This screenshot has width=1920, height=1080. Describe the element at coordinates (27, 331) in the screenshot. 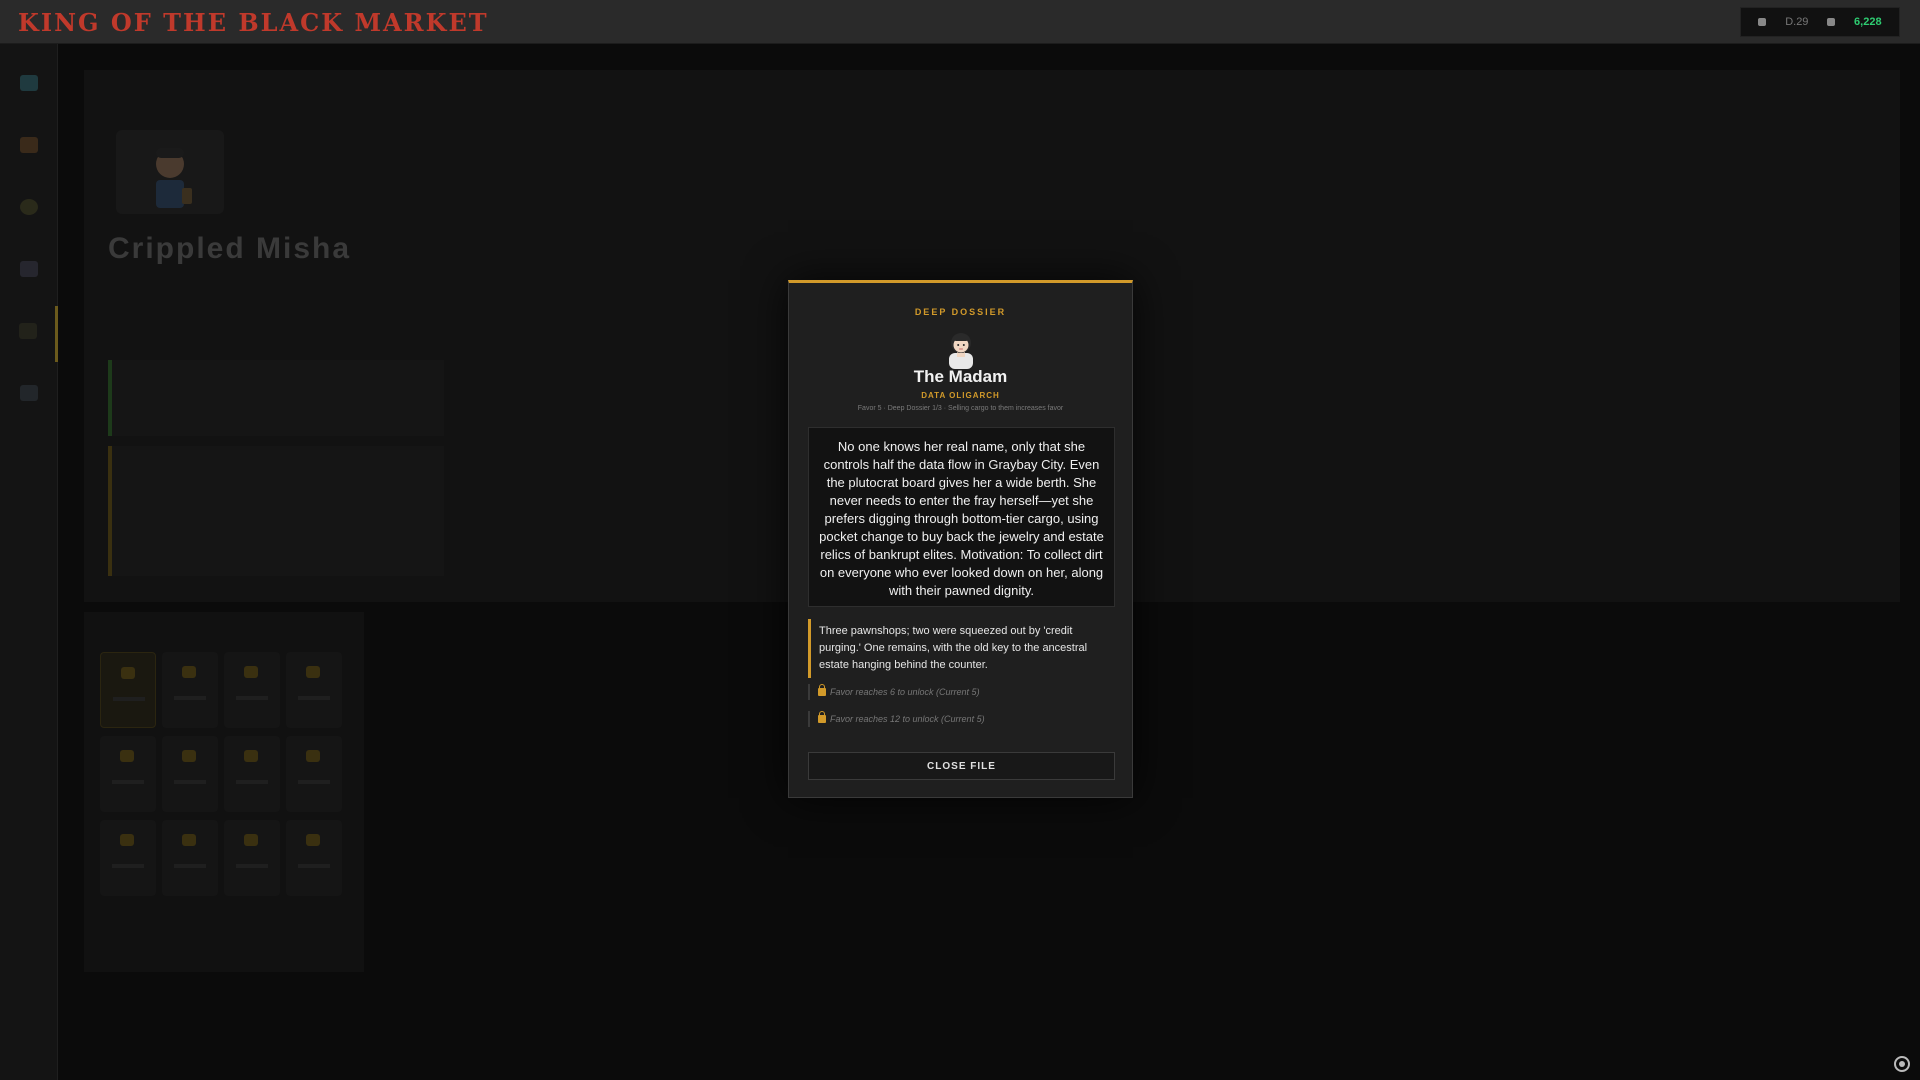

I see `person-icon` at that location.